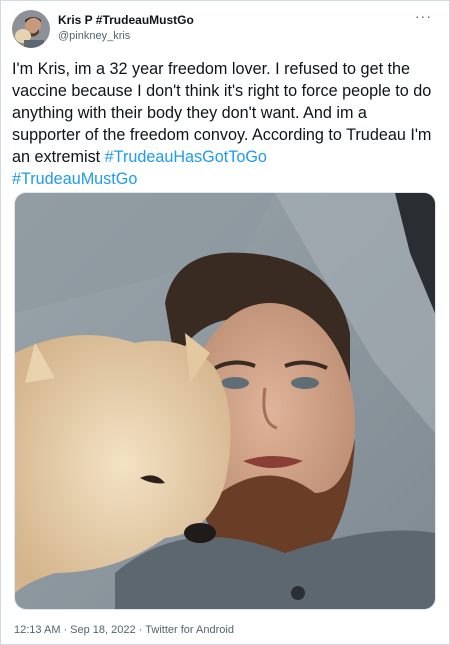  Describe the element at coordinates (423, 16) in the screenshot. I see `more-options-icon: ···` at that location.